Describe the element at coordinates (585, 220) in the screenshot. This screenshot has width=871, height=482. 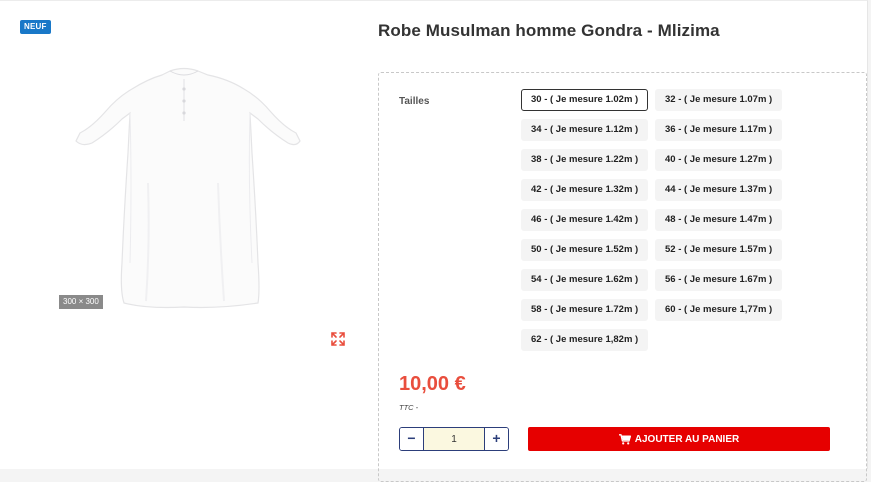
I see `size-option-46: 46 - ( Je mesure 1.42m )` at that location.